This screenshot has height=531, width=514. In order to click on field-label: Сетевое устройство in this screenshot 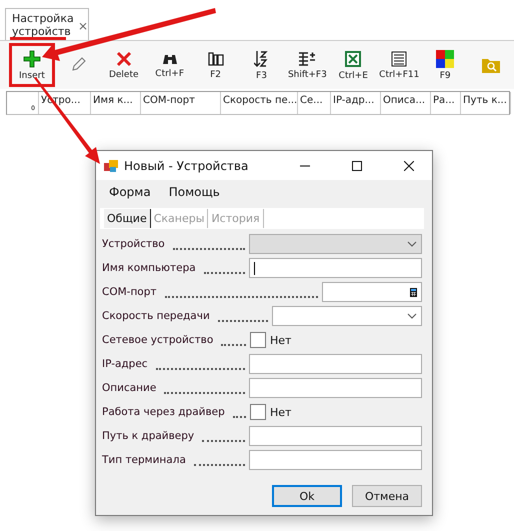, I will do `click(158, 340)`.